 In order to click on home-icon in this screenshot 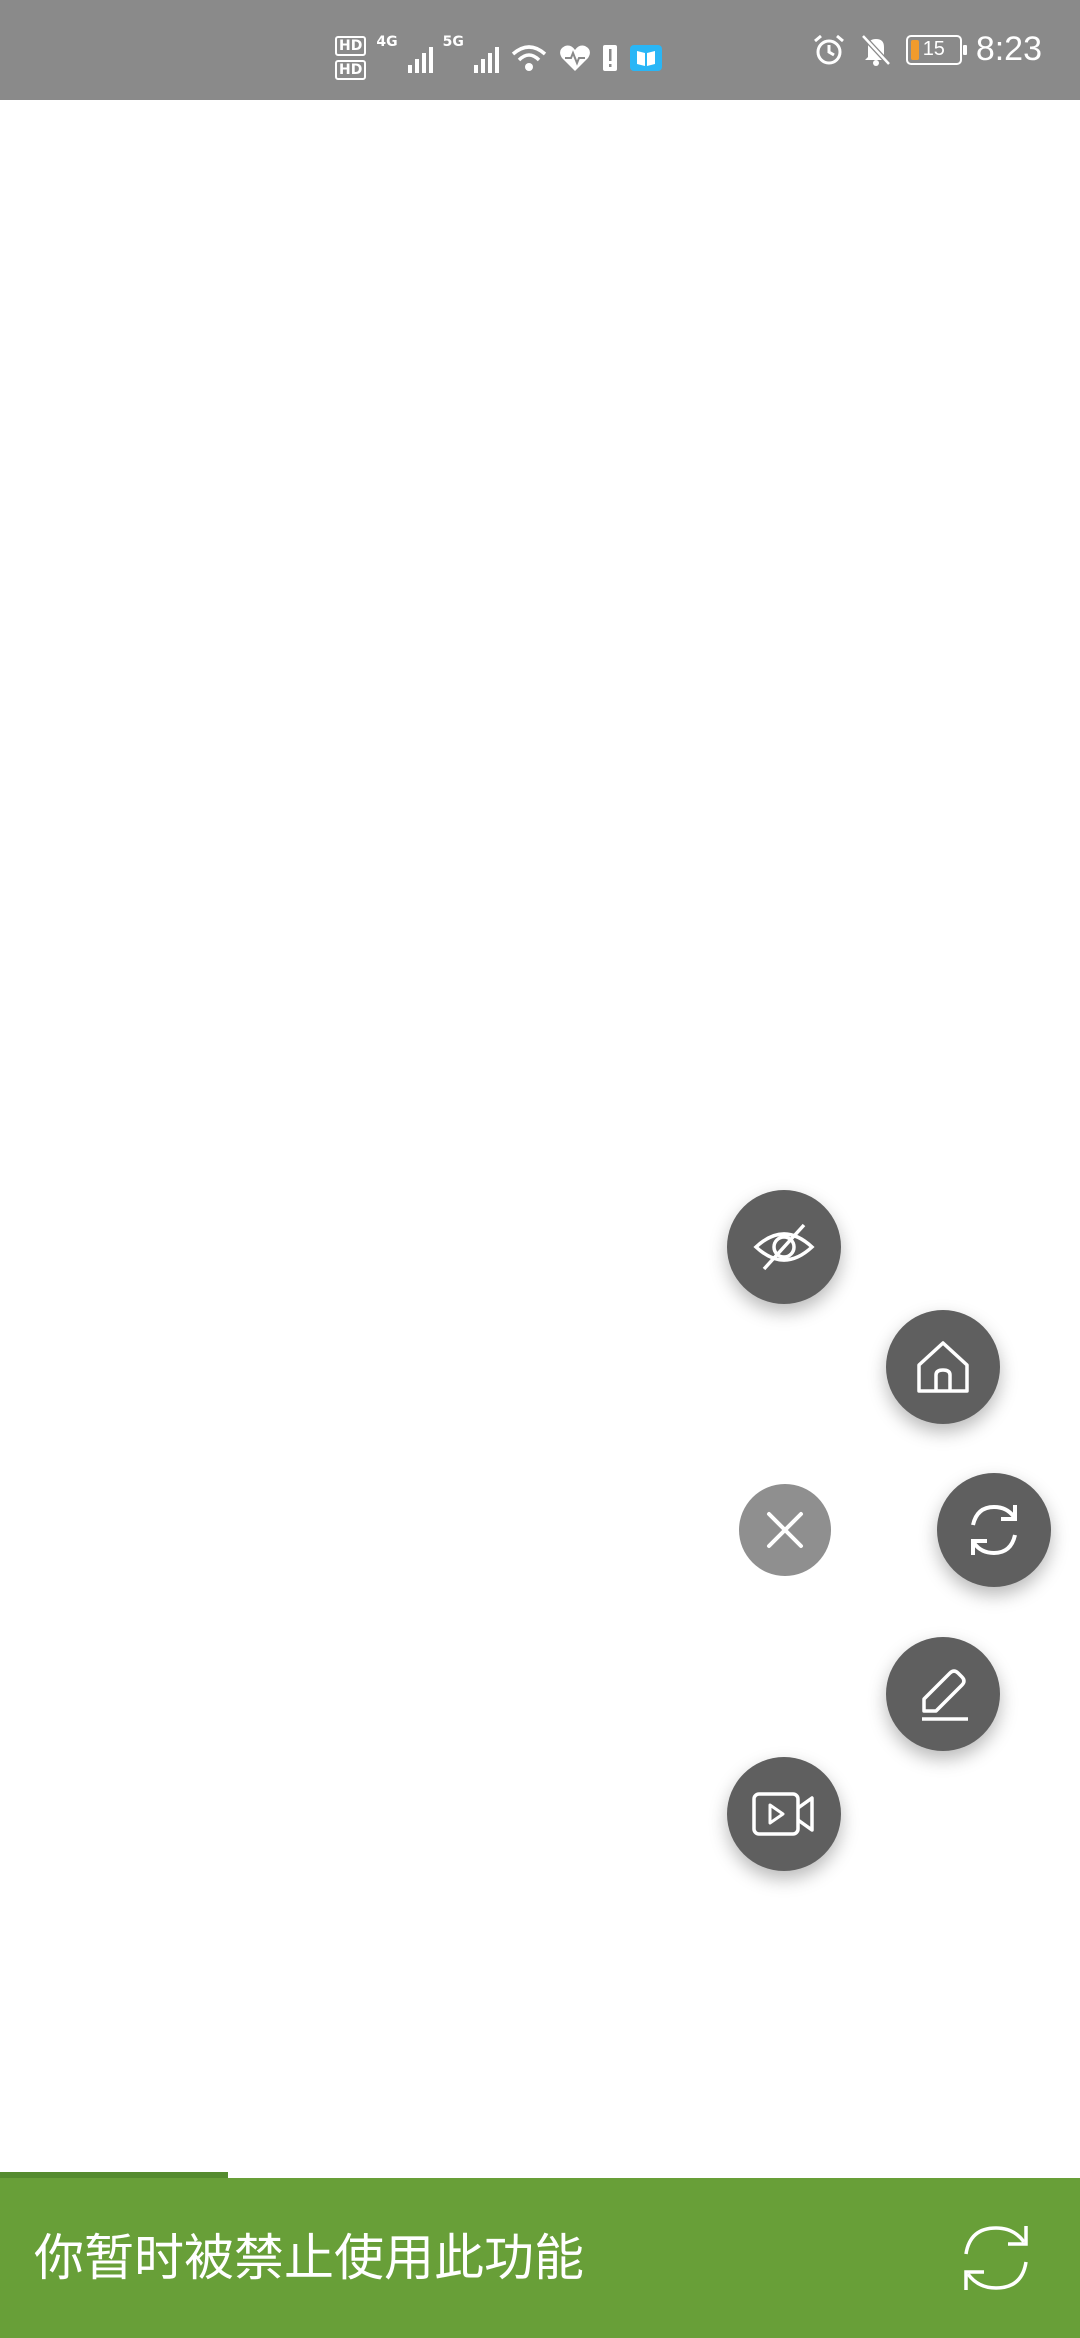, I will do `click(943, 1367)`.